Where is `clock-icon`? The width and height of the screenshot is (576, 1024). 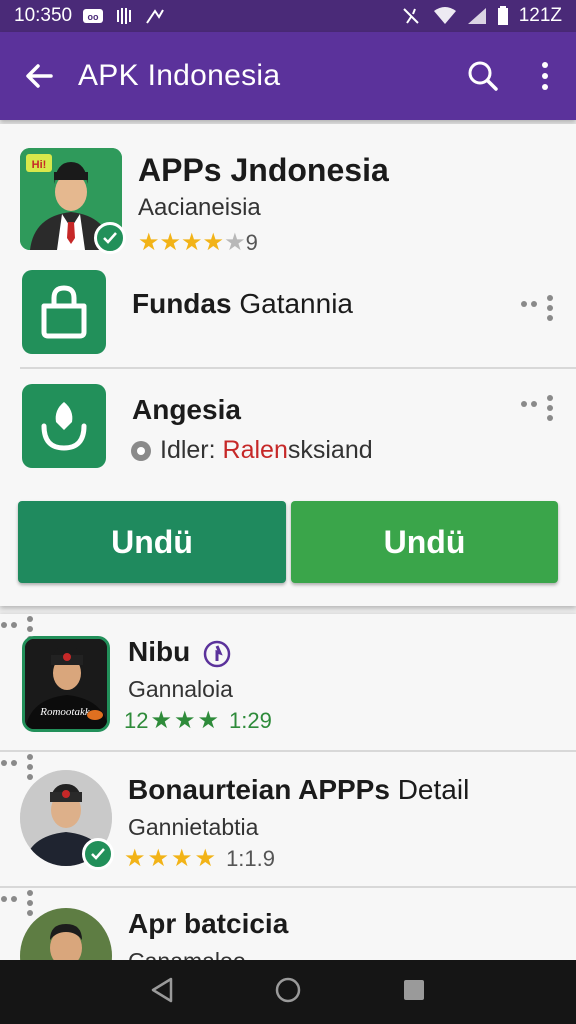 clock-icon is located at coordinates (141, 450).